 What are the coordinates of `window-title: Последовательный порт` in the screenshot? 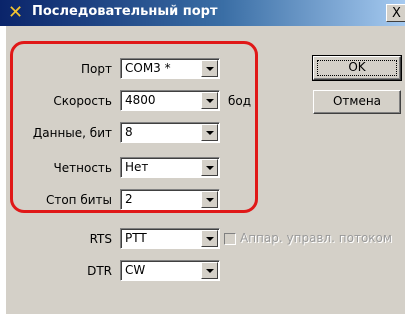 It's located at (125, 11).